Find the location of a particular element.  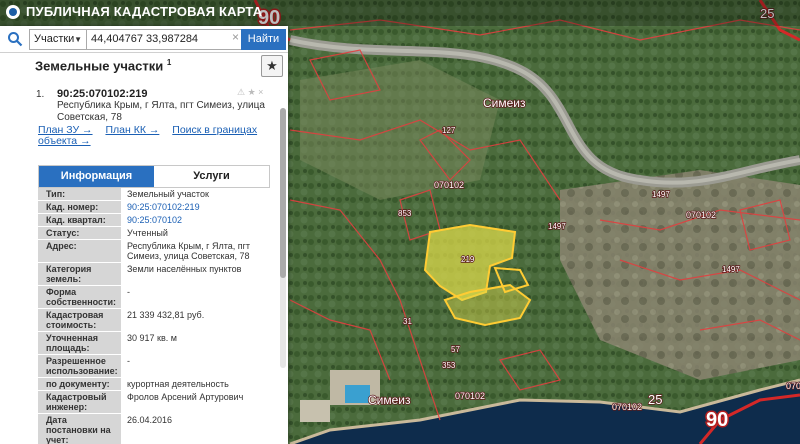

info-row: Кадастровая стоимость: 21 339 432,81 руб. is located at coordinates (153, 320).